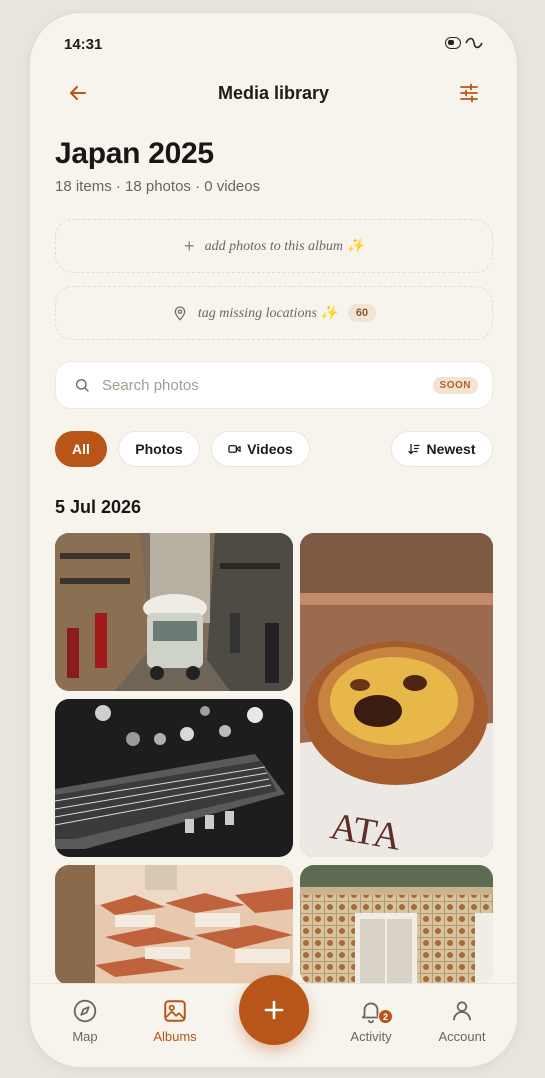 The image size is (545, 1078). Describe the element at coordinates (175, 1036) in the screenshot. I see `nav-albums-label: Albums` at that location.